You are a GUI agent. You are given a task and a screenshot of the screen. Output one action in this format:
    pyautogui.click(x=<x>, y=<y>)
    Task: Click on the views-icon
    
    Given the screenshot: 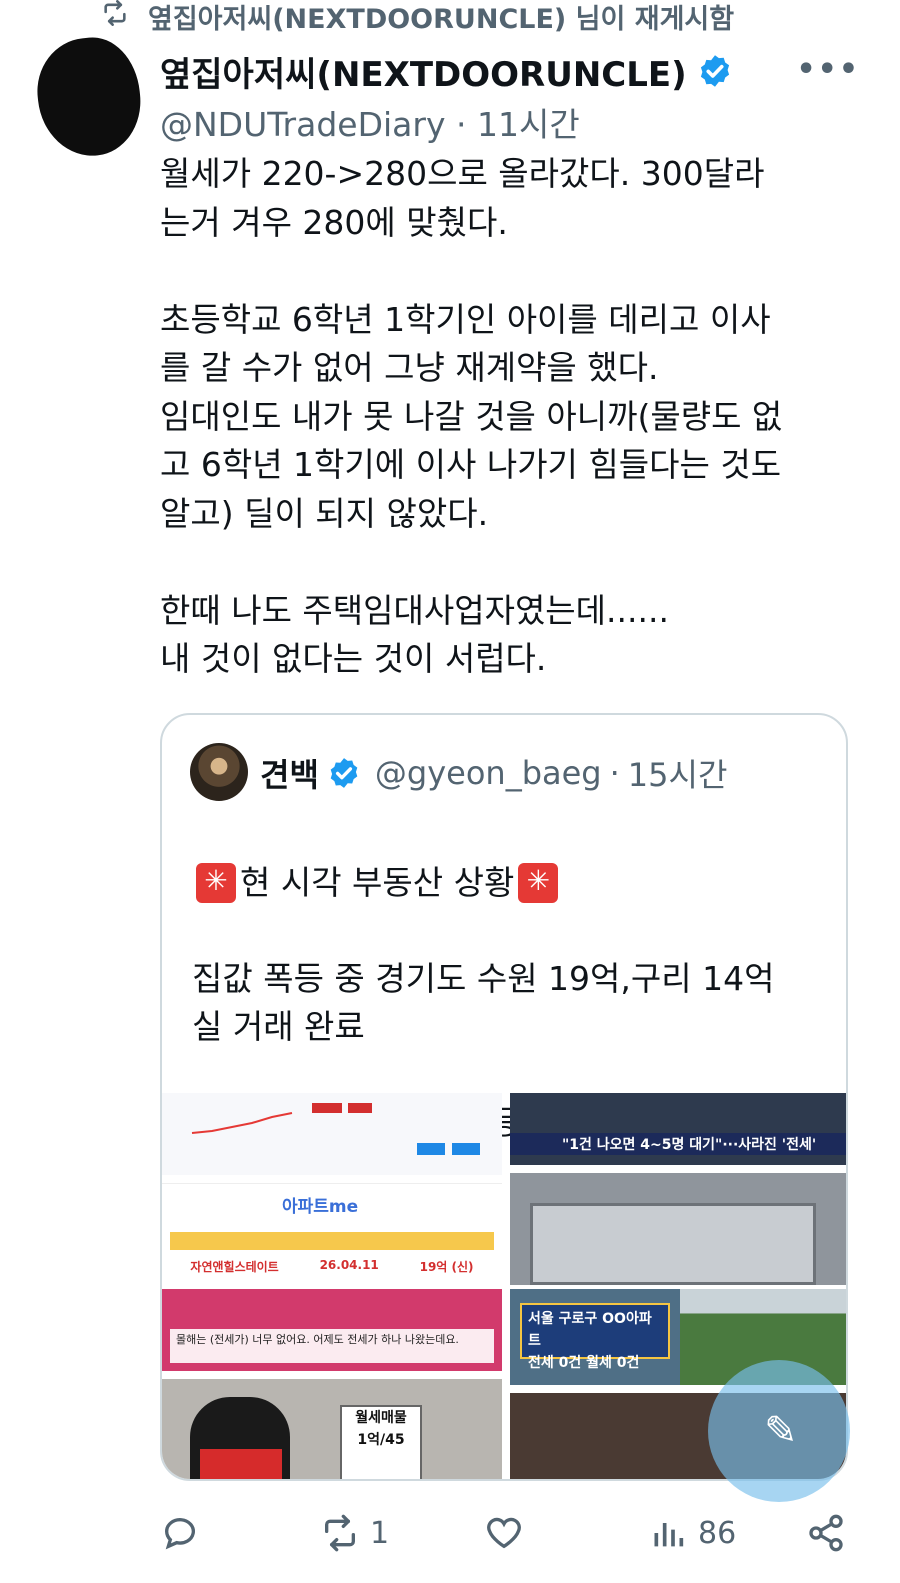 What is the action you would take?
    pyautogui.click(x=669, y=1535)
    